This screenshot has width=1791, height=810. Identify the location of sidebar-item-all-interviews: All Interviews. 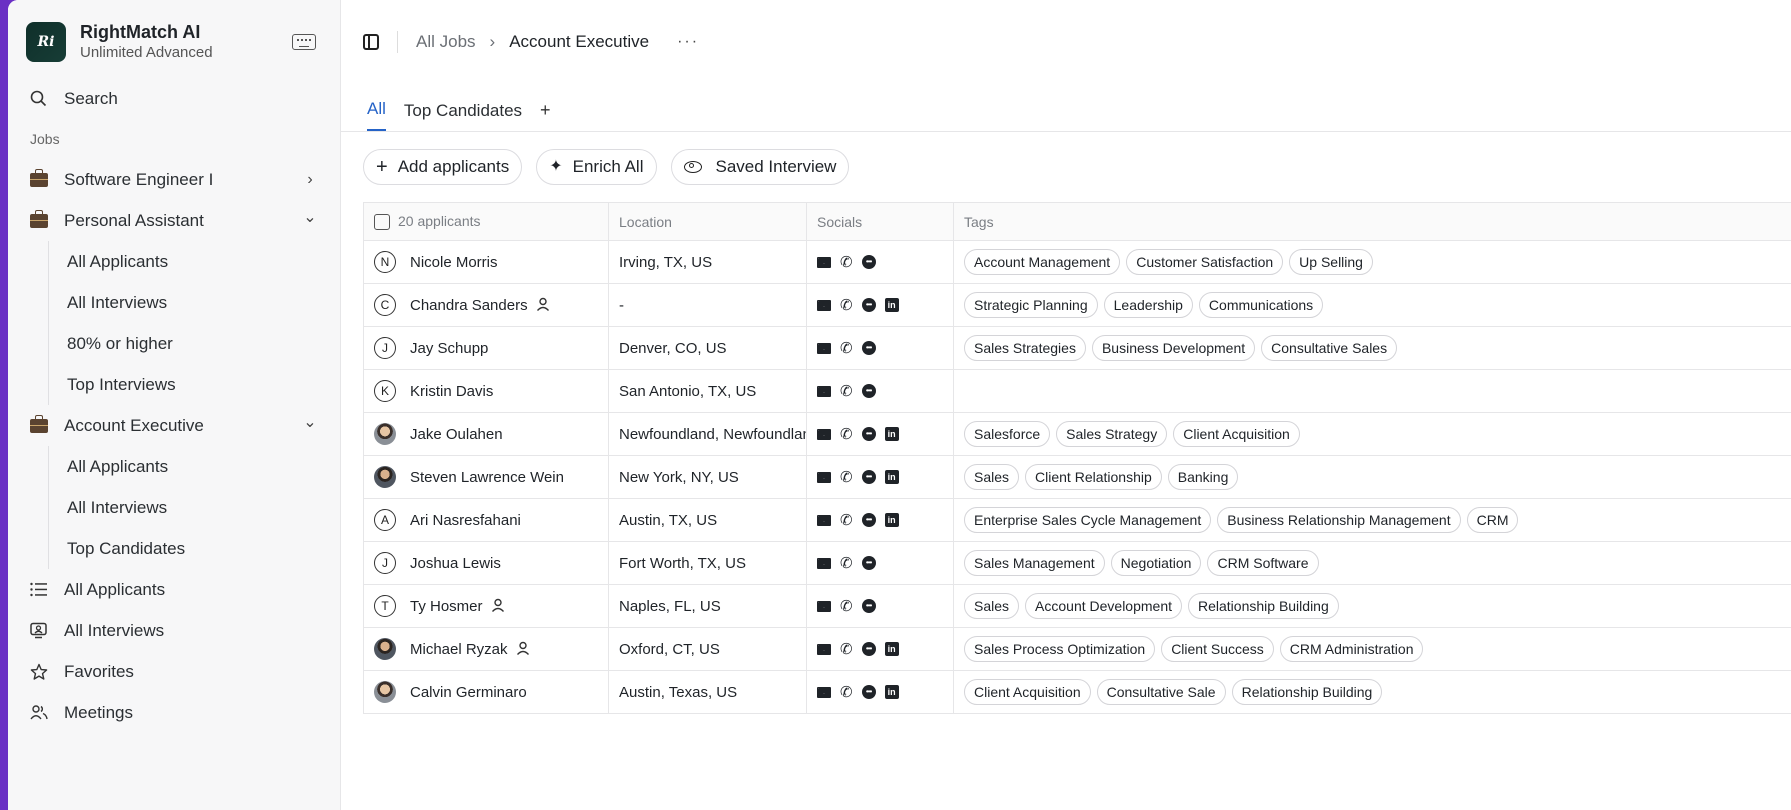
(174, 630).